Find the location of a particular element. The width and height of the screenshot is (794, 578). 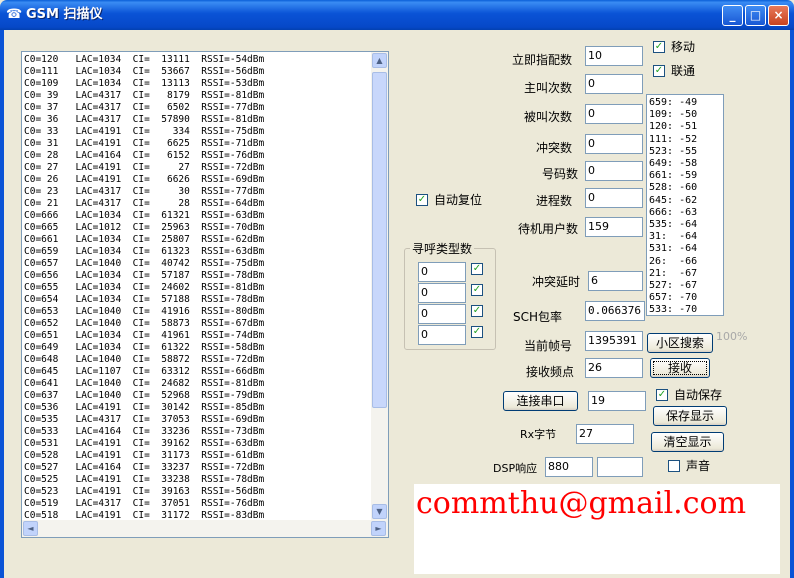

number-count-field: 0 is located at coordinates (614, 171).